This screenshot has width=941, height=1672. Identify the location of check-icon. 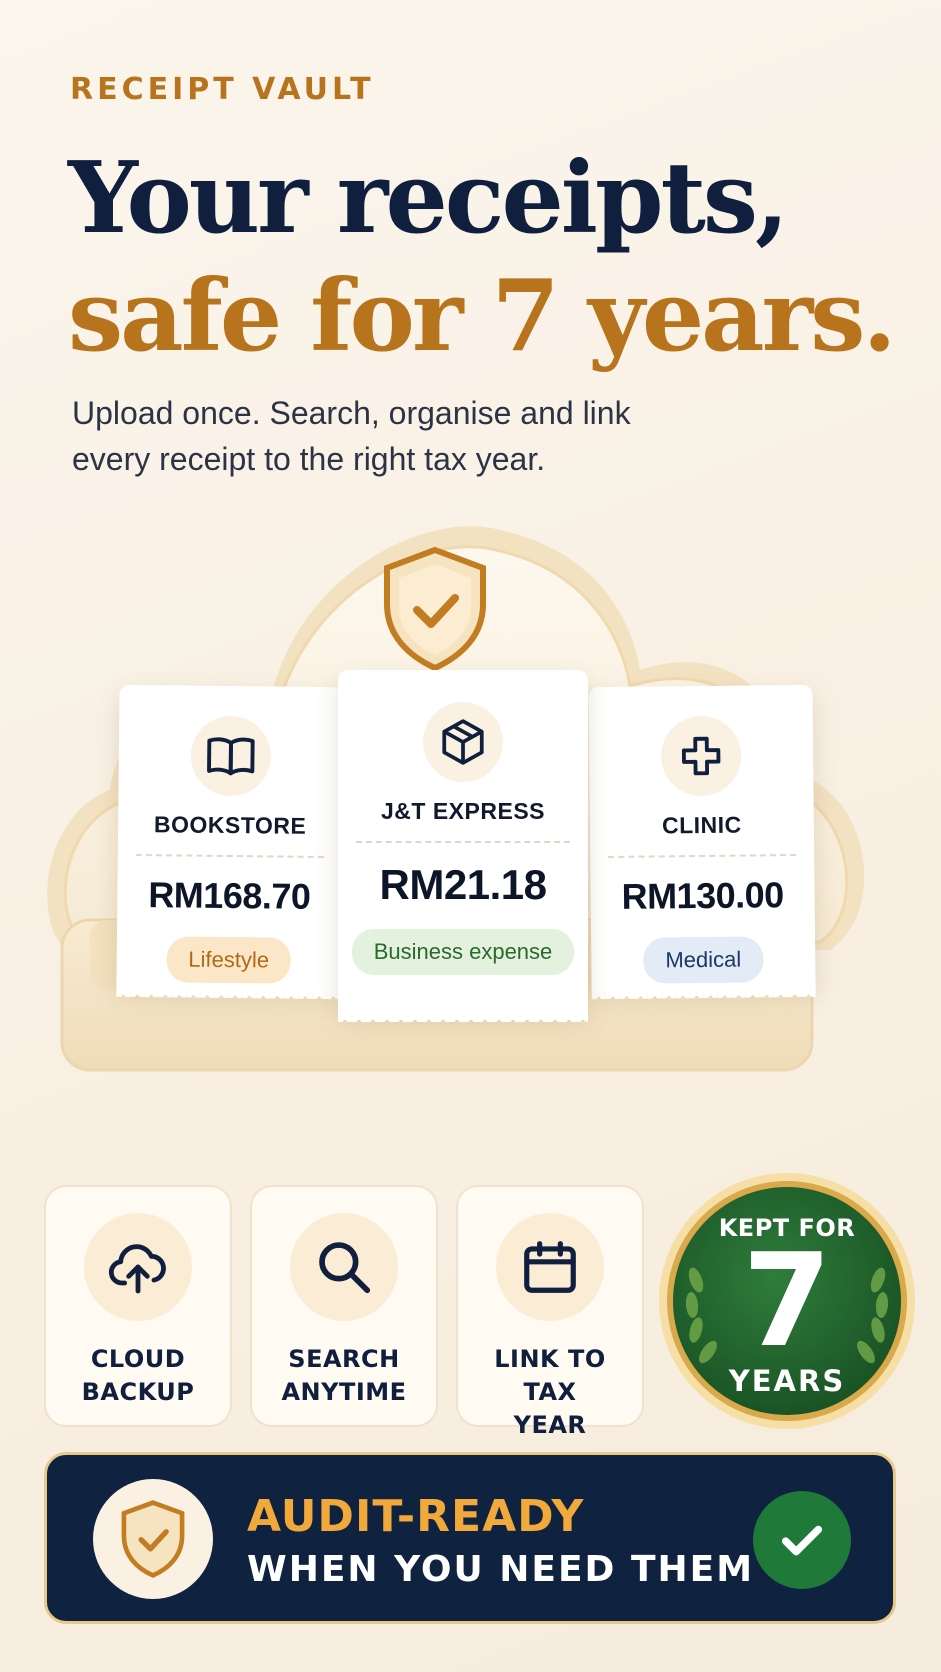
(802, 1540).